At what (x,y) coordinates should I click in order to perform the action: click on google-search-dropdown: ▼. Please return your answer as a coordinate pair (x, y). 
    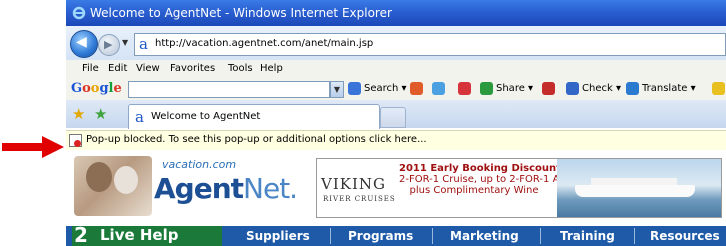
    Looking at the image, I should click on (337, 89).